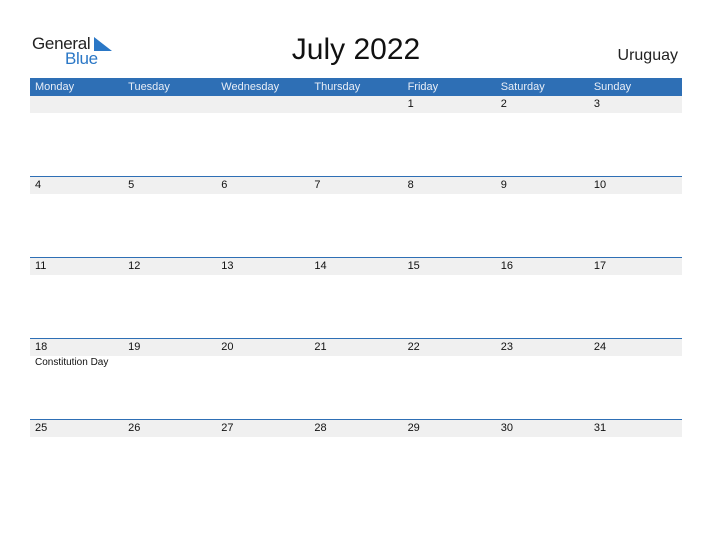 The image size is (712, 550). I want to click on day-number: 16, so click(506, 266).